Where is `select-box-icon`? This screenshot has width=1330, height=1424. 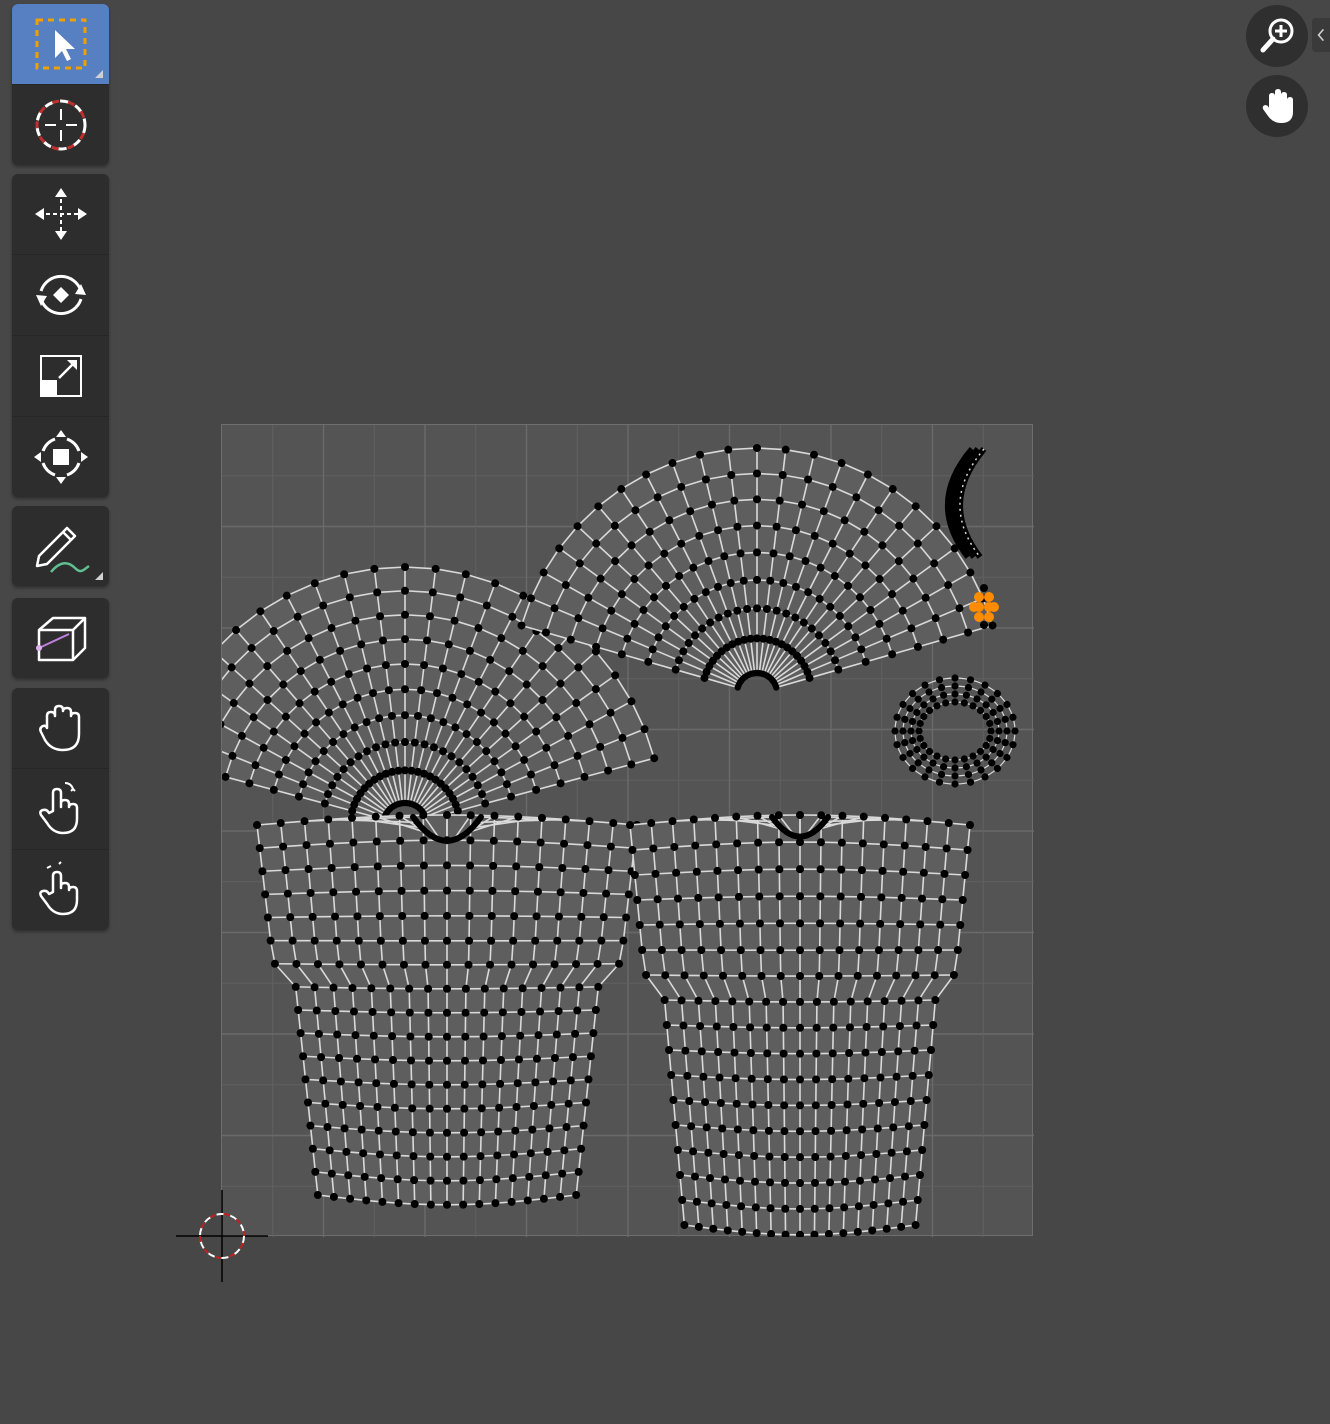
select-box-icon is located at coordinates (60, 44).